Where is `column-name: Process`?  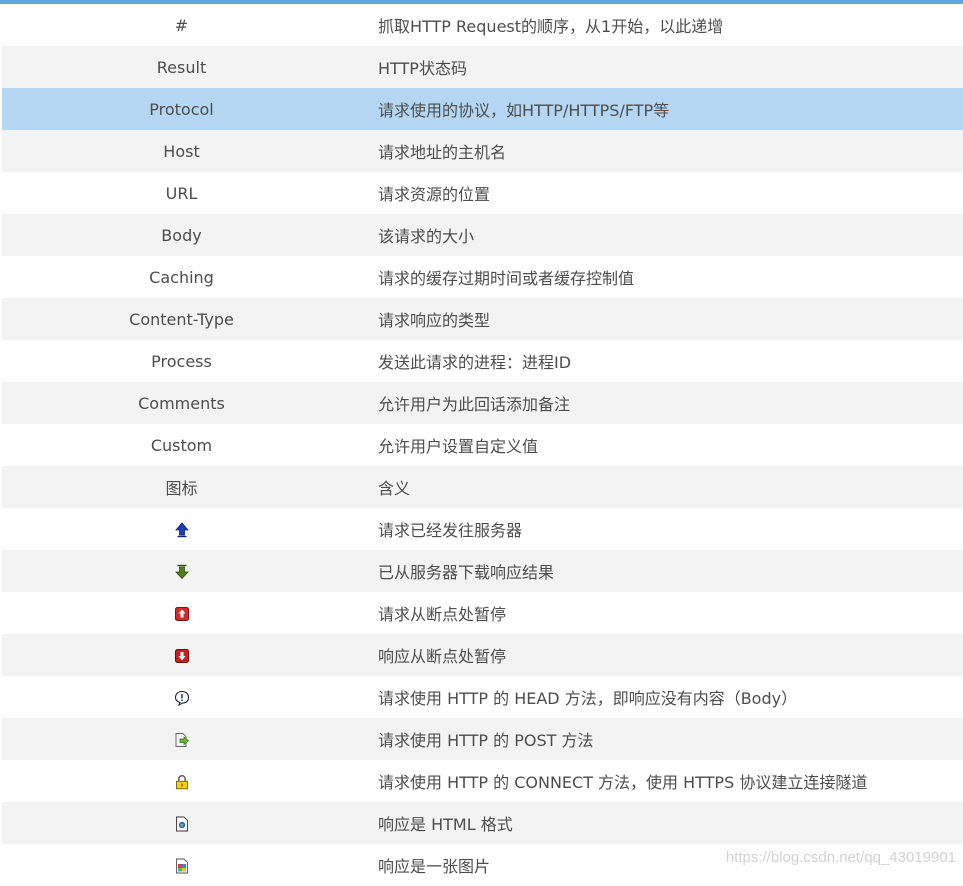
column-name: Process is located at coordinates (181, 361).